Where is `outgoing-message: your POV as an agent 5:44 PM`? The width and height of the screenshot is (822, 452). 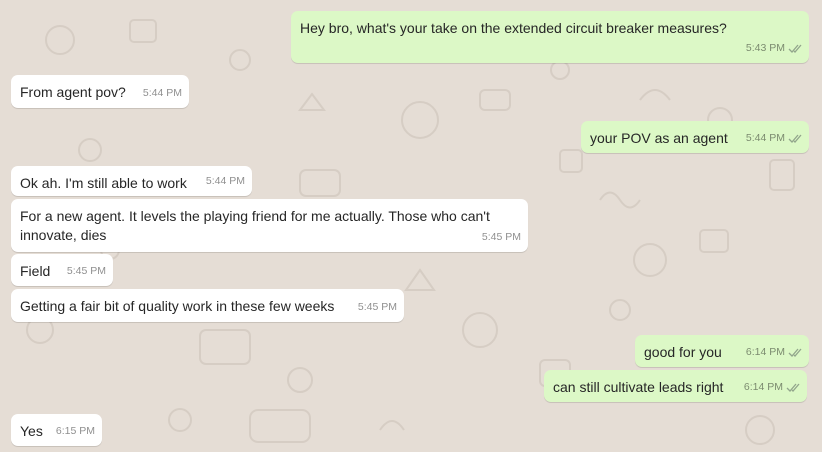 outgoing-message: your POV as an agent 5:44 PM is located at coordinates (695, 137).